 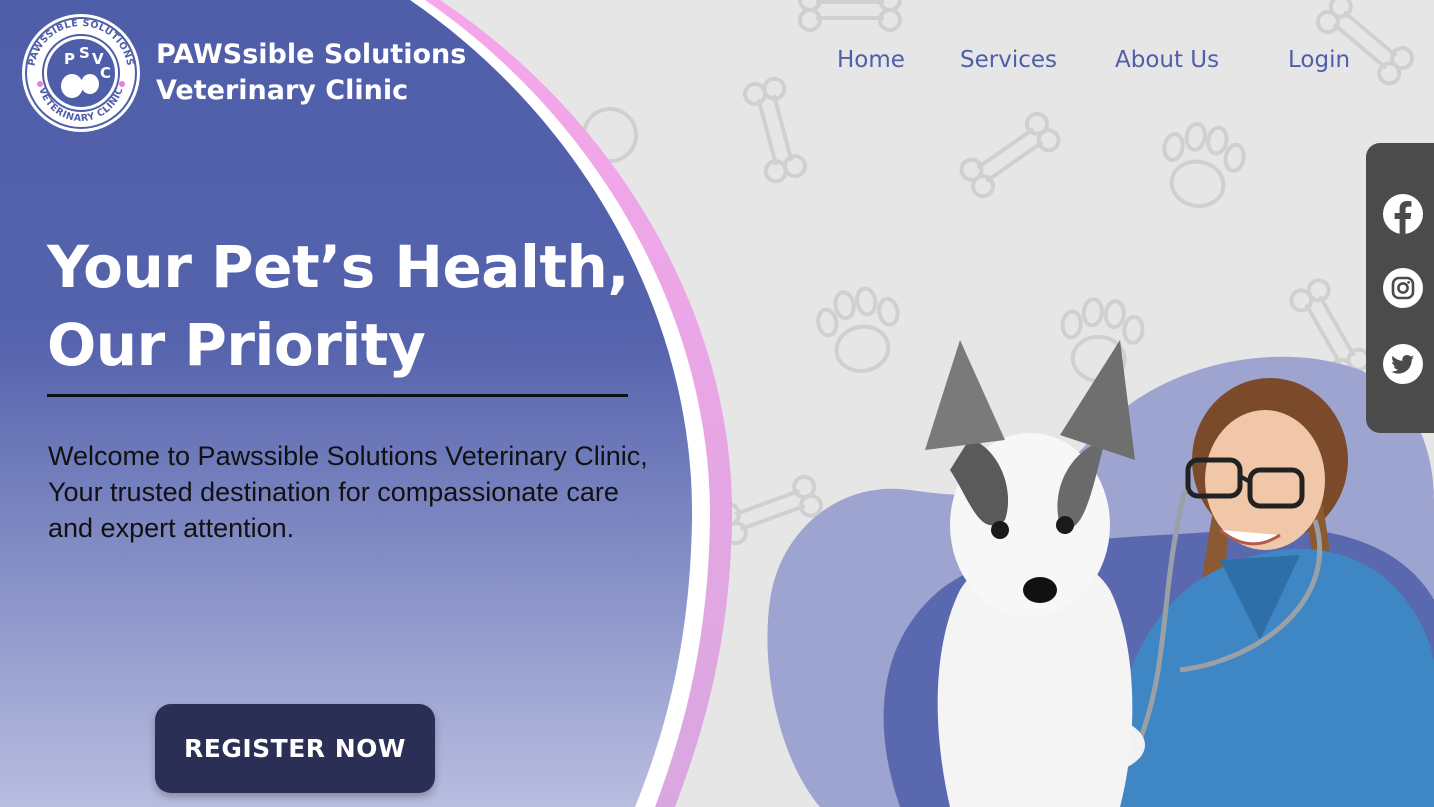 I want to click on hero-headline-line1: Your Pet’s Health,, so click(x=338, y=267).